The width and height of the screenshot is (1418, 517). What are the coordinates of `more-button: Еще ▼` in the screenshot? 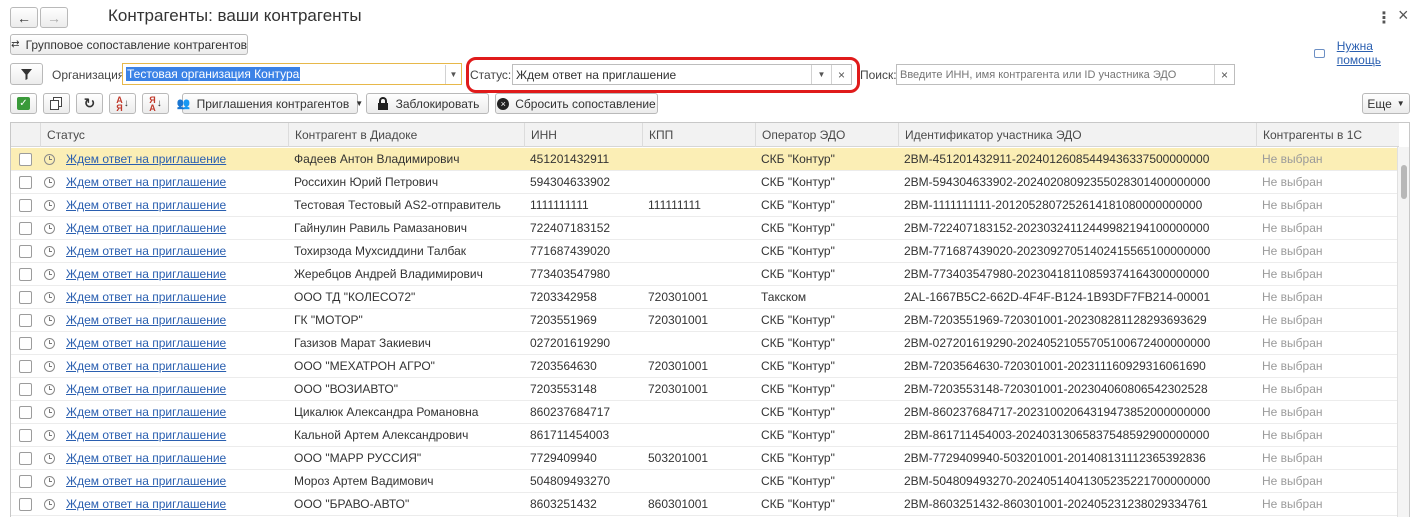 It's located at (1386, 103).